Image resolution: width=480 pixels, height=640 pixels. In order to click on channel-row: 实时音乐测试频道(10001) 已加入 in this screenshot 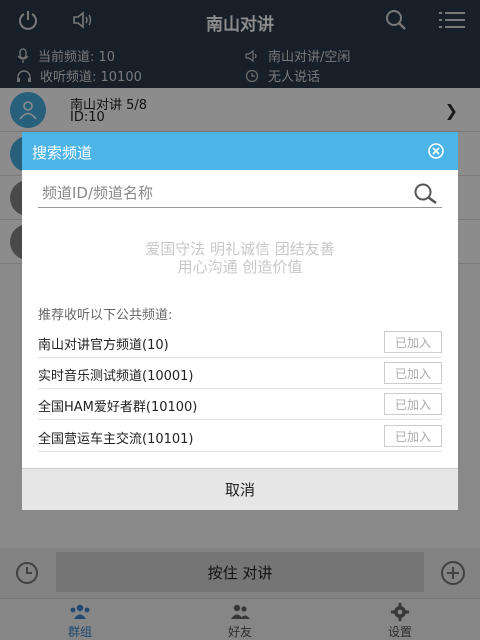, I will do `click(240, 374)`.